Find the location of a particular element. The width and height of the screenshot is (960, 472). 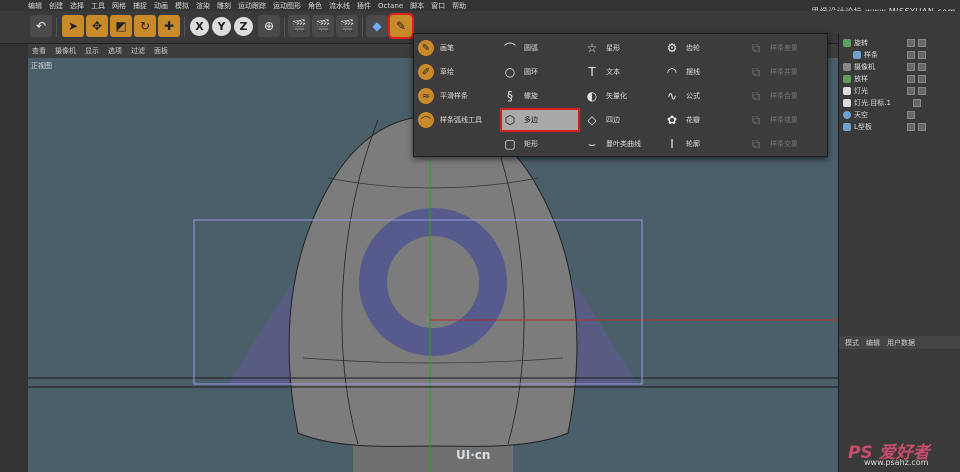

menu-item-rectangle: ▢ 矩形 is located at coordinates (540, 144).